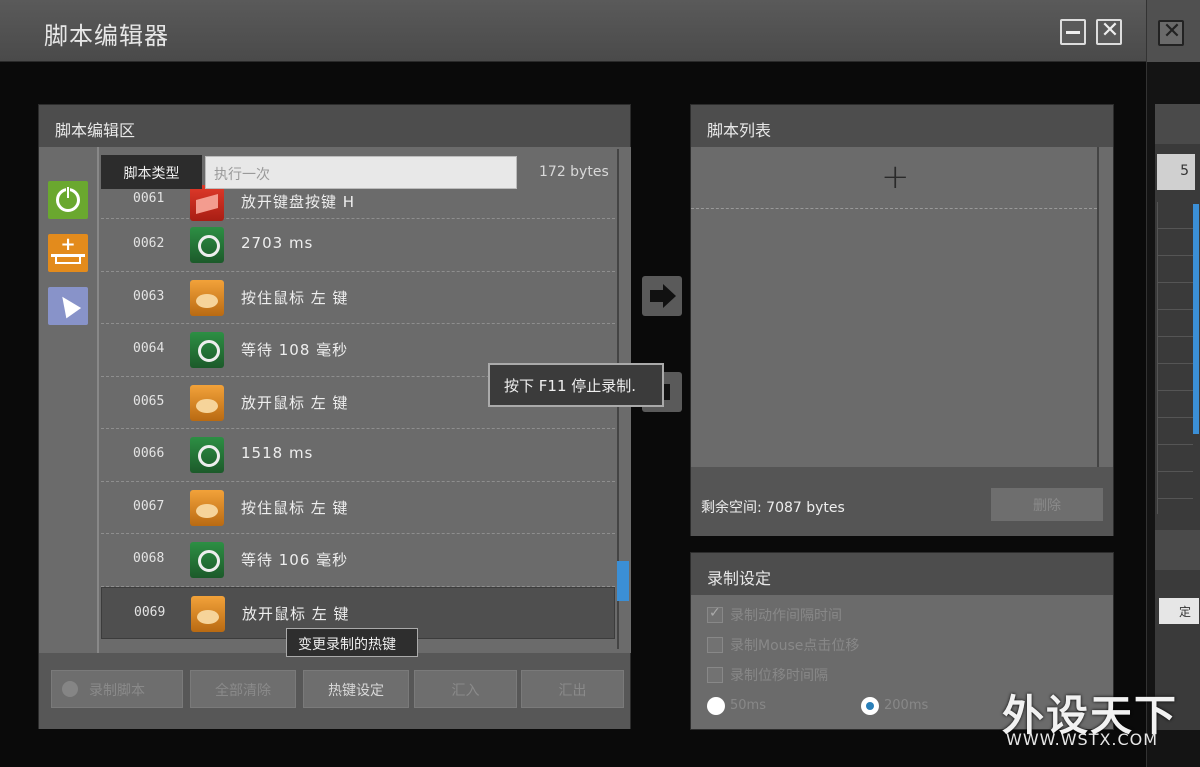 Image resolution: width=1200 pixels, height=767 pixels. Describe the element at coordinates (662, 296) in the screenshot. I see `arrow-right-icon` at that location.